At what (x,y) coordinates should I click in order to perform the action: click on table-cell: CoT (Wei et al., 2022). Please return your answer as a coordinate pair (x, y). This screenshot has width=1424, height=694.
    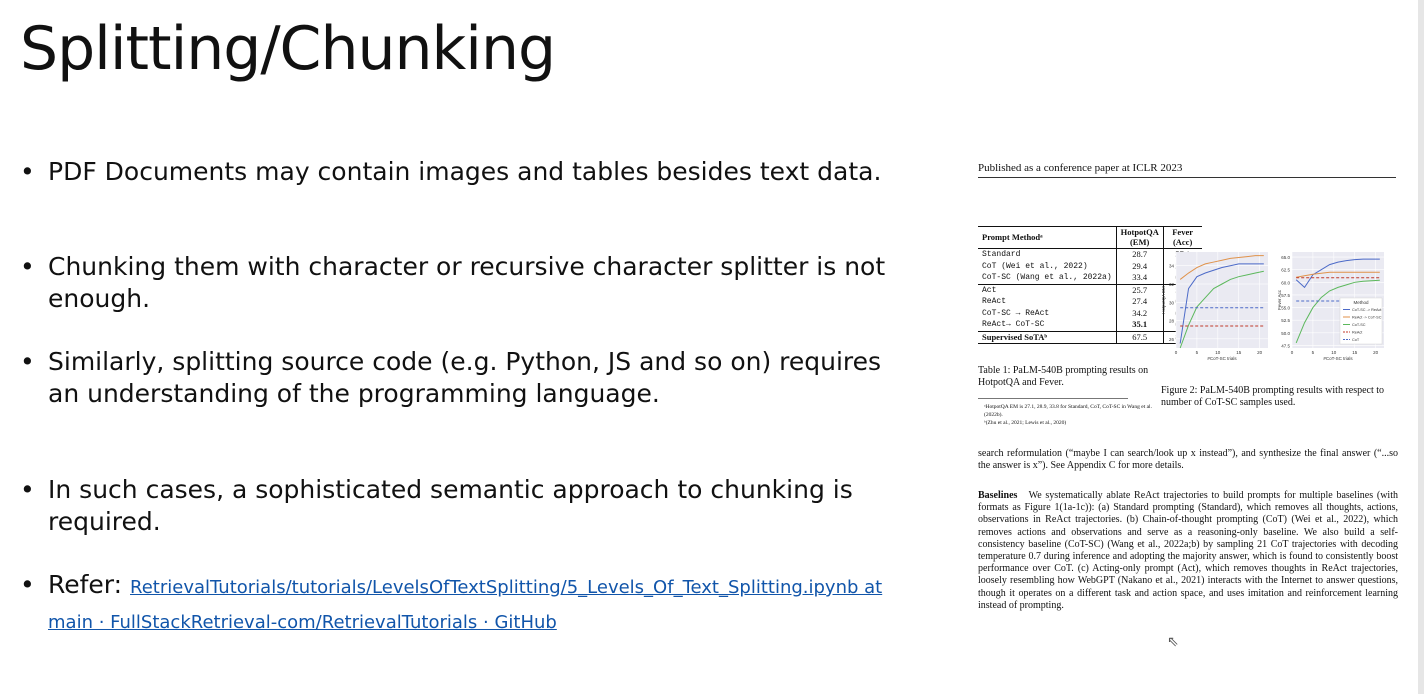
    Looking at the image, I should click on (1035, 266).